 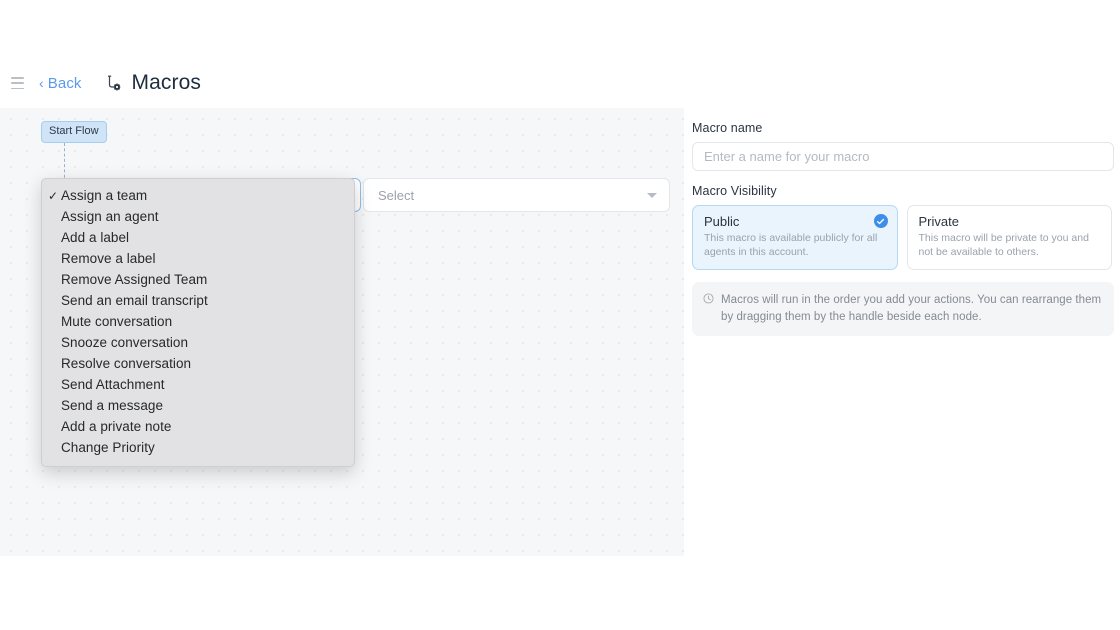 I want to click on dropdown-item-label: Remove a label, so click(x=108, y=258).